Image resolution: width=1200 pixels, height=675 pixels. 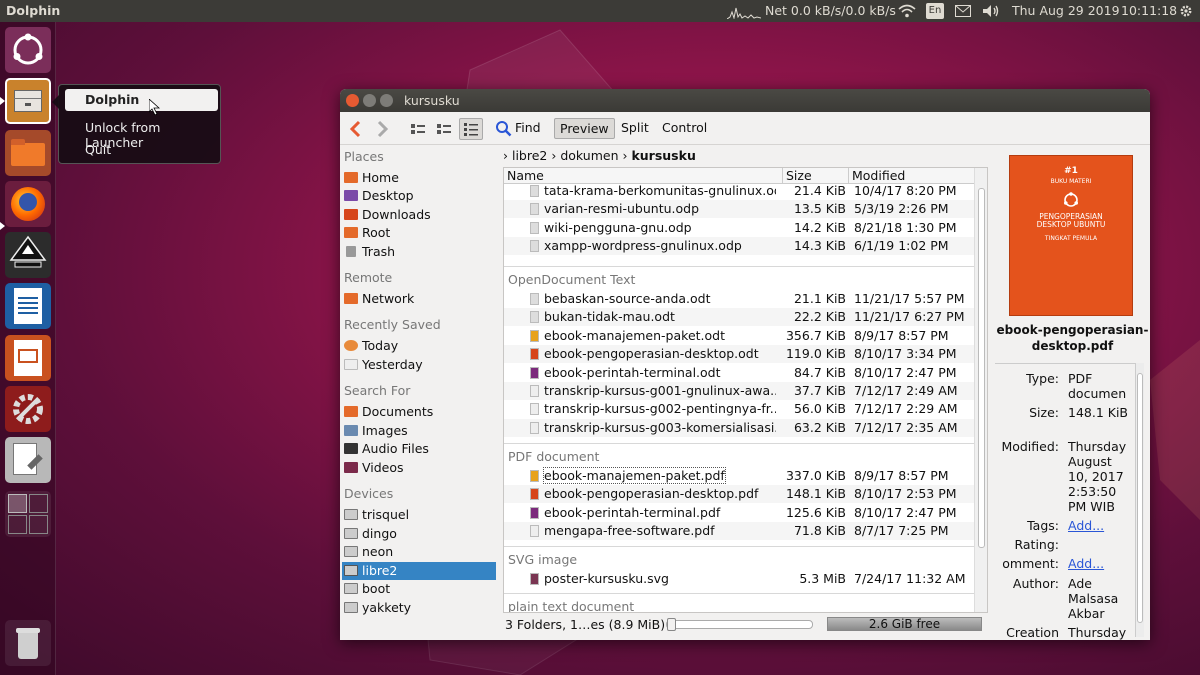 I want to click on place-yesterday: Yesterday, so click(x=419, y=365).